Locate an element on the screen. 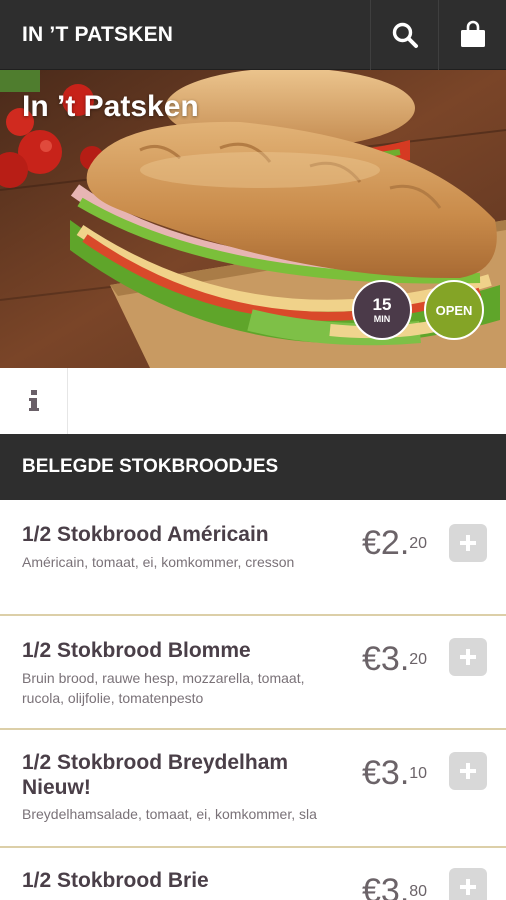  info-bar is located at coordinates (253, 401).